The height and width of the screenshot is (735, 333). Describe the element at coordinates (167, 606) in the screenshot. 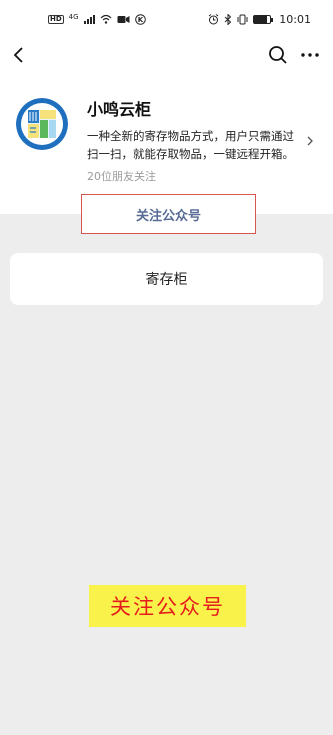

I see `annotation-label: 关注公众号` at that location.